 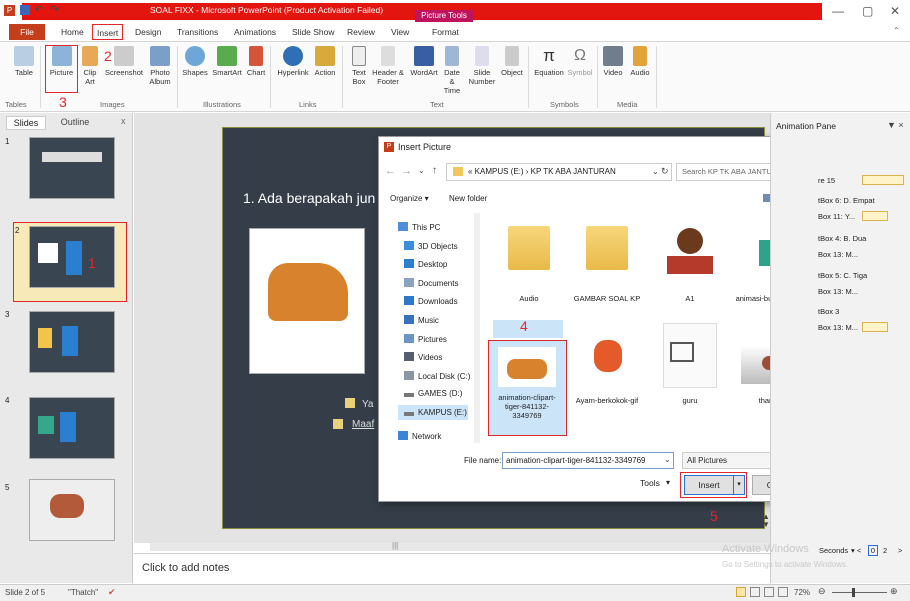 What do you see at coordinates (431, 283) in the screenshot?
I see `nav-documents: Documents` at bounding box center [431, 283].